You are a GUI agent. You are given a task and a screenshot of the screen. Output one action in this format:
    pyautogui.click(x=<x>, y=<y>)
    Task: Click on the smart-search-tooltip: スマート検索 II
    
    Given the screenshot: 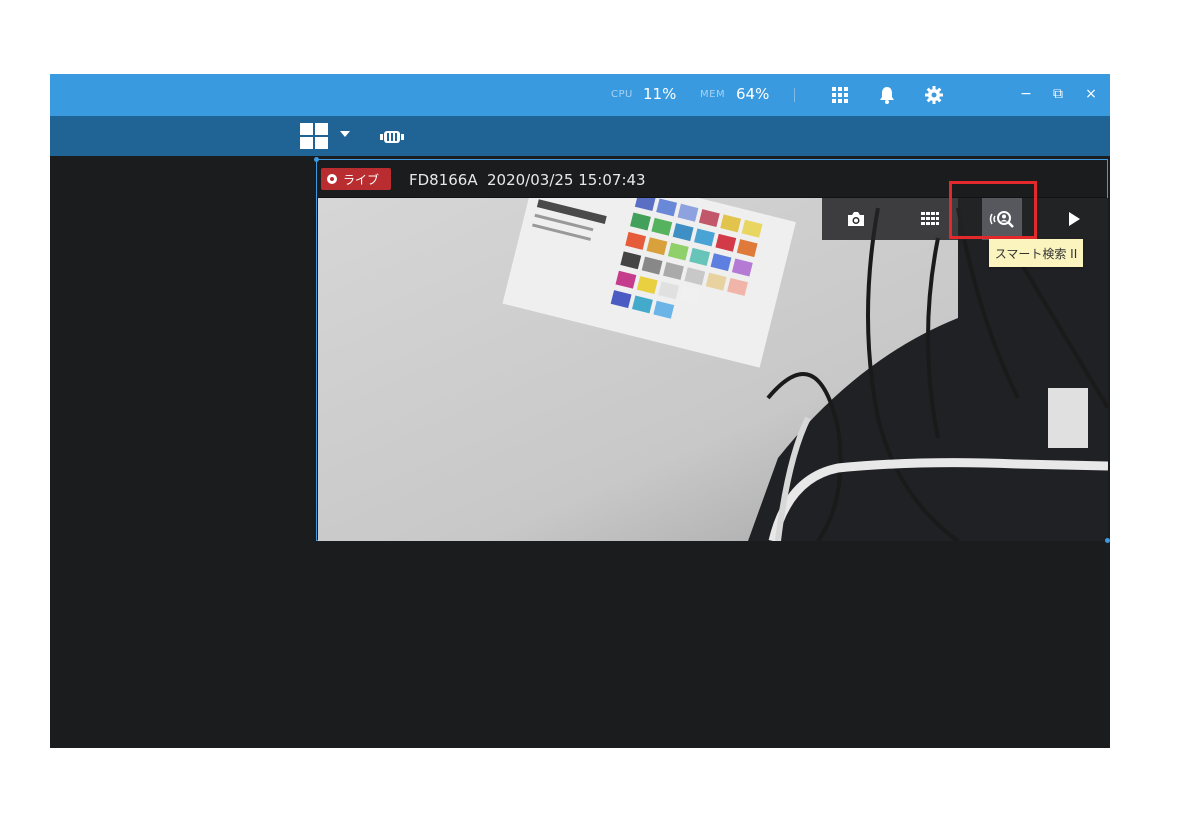 What is the action you would take?
    pyautogui.click(x=1036, y=253)
    